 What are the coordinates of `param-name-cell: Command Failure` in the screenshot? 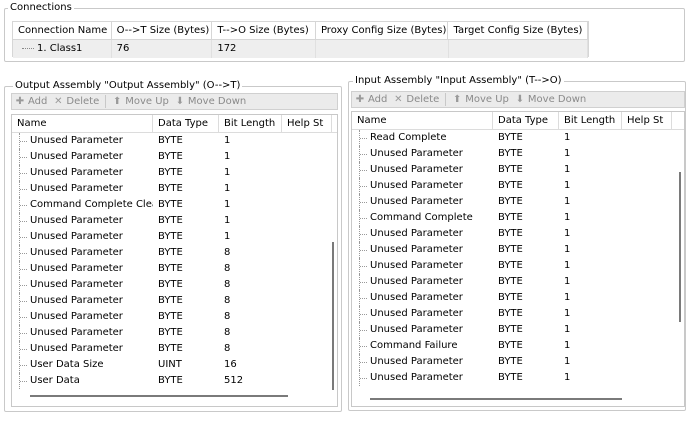 It's located at (422, 346).